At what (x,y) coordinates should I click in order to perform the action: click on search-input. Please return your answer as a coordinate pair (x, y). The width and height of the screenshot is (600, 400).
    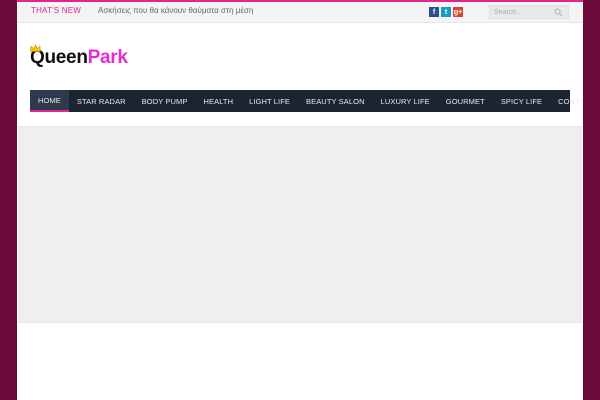
    Looking at the image, I should click on (525, 12).